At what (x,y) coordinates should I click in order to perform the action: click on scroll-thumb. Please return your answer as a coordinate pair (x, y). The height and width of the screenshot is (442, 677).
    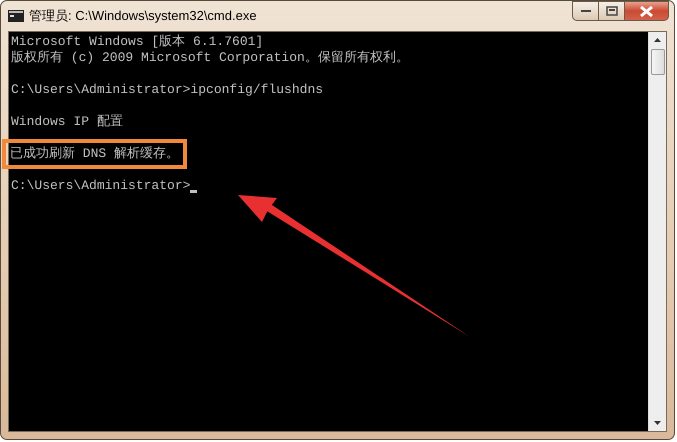
    Looking at the image, I should click on (657, 62).